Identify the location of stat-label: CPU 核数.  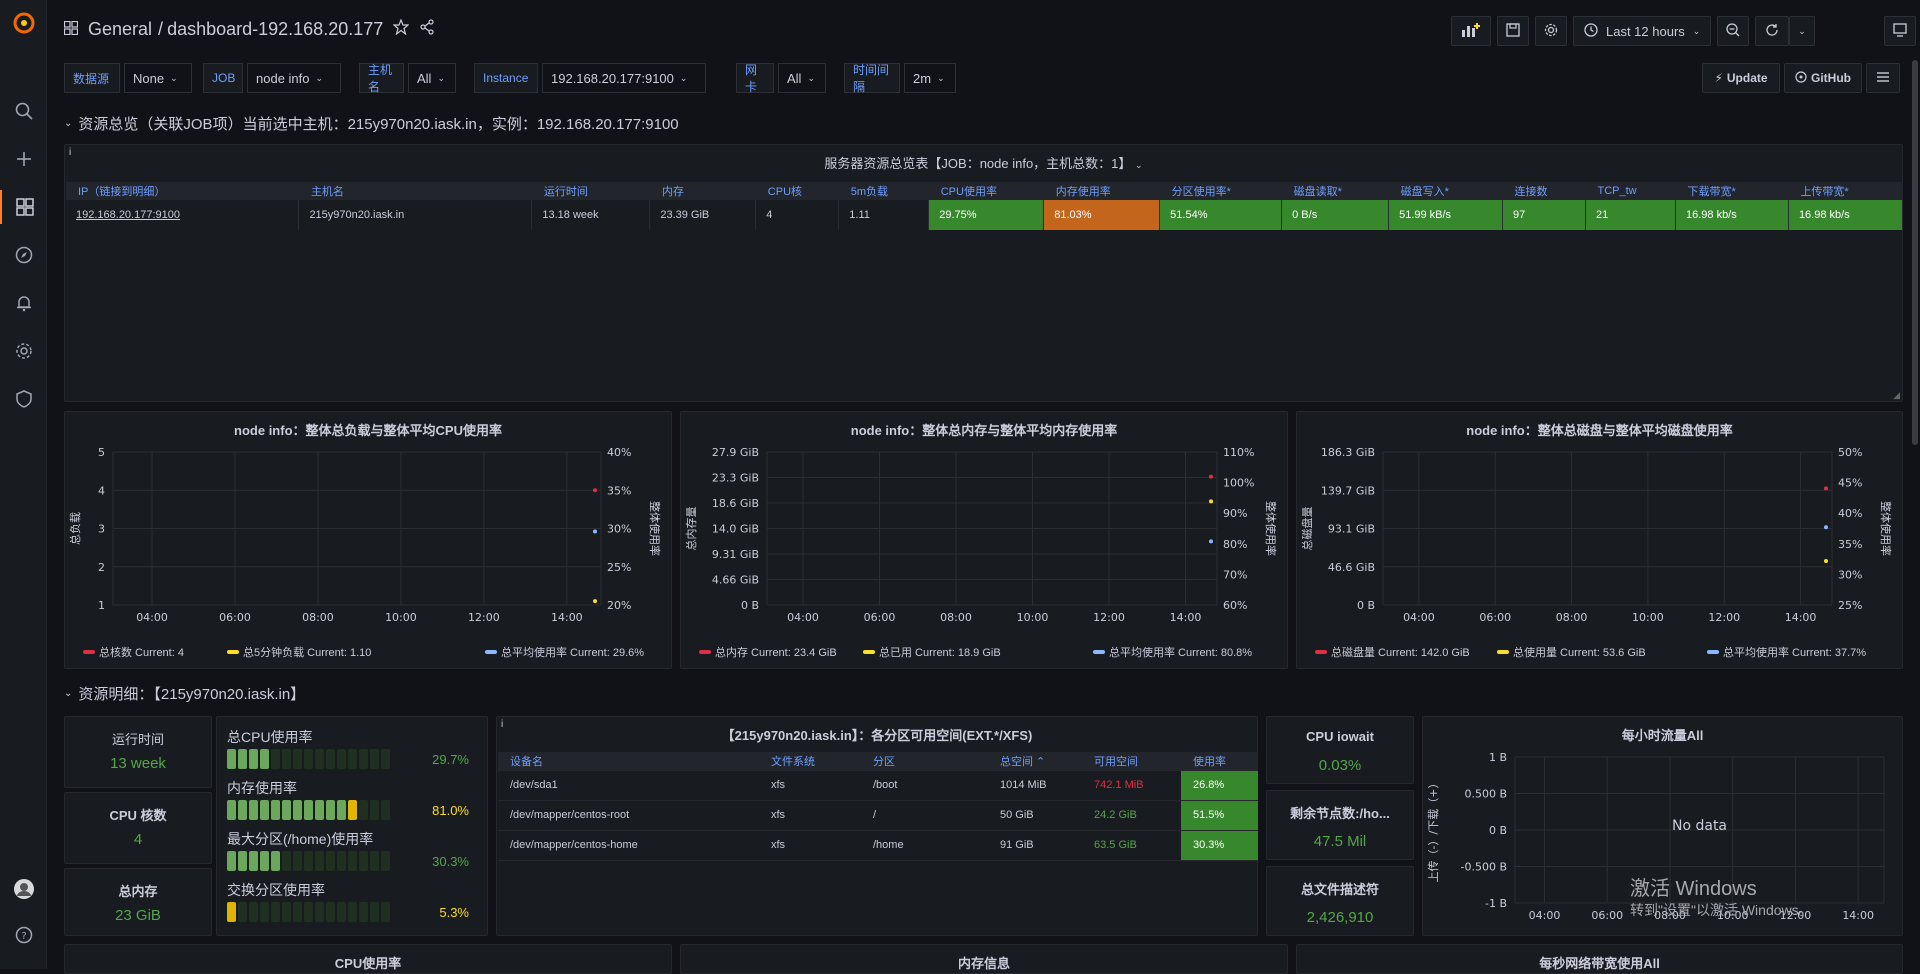
(138, 814).